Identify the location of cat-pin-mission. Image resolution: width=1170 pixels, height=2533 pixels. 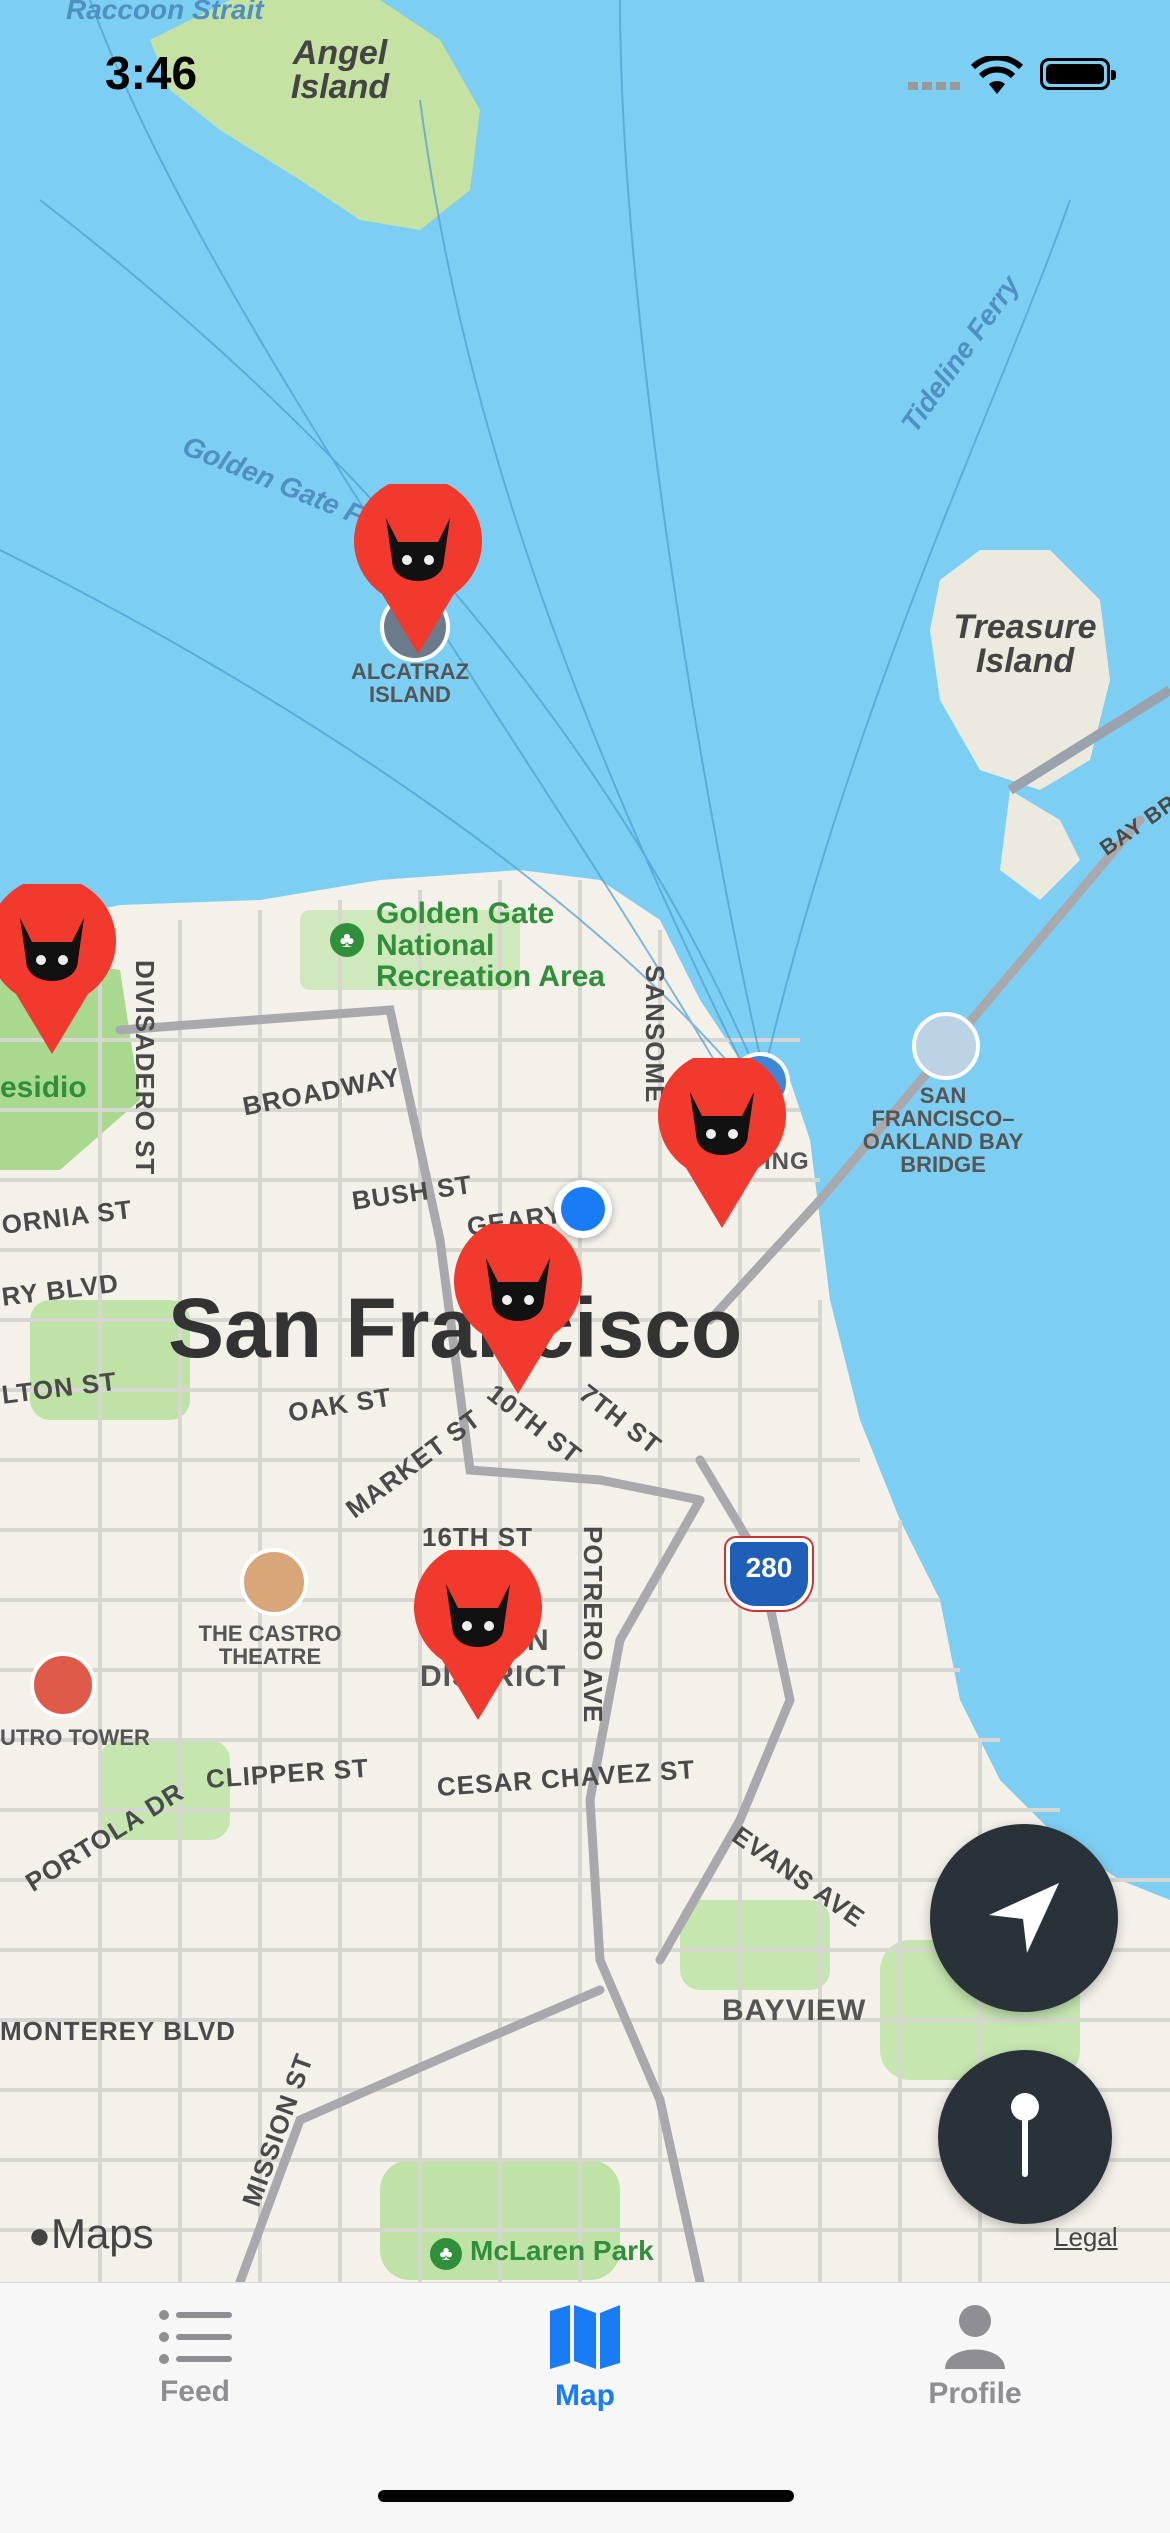
(478, 1636).